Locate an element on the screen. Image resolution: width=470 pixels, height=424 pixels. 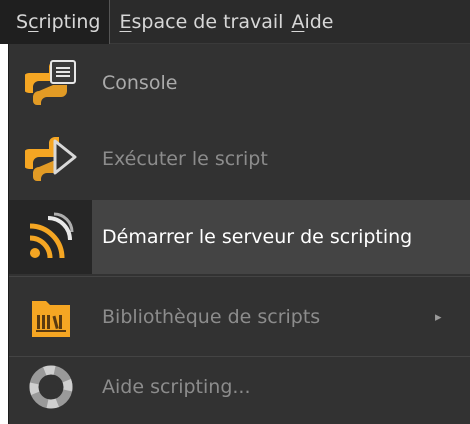
python-run-icon is located at coordinates (50, 159).